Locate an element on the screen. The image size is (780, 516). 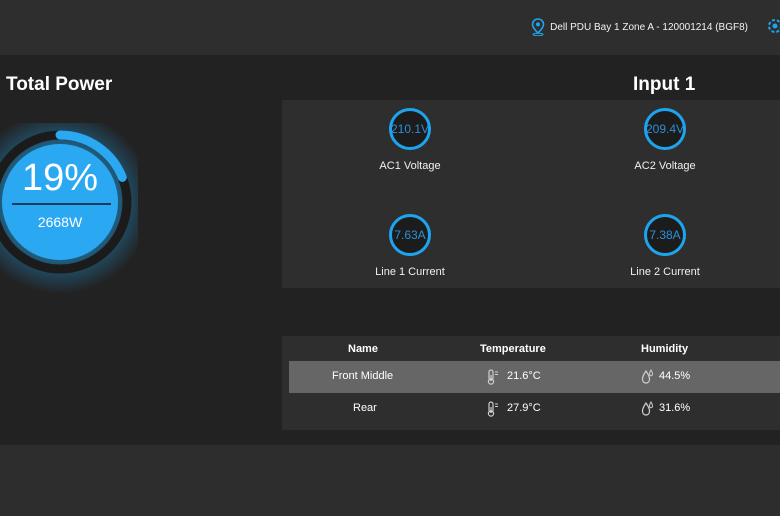
top-bar: Dell PDU Bay 1 Zone A - 120001214 (BGF8) is located at coordinates (390, 27).